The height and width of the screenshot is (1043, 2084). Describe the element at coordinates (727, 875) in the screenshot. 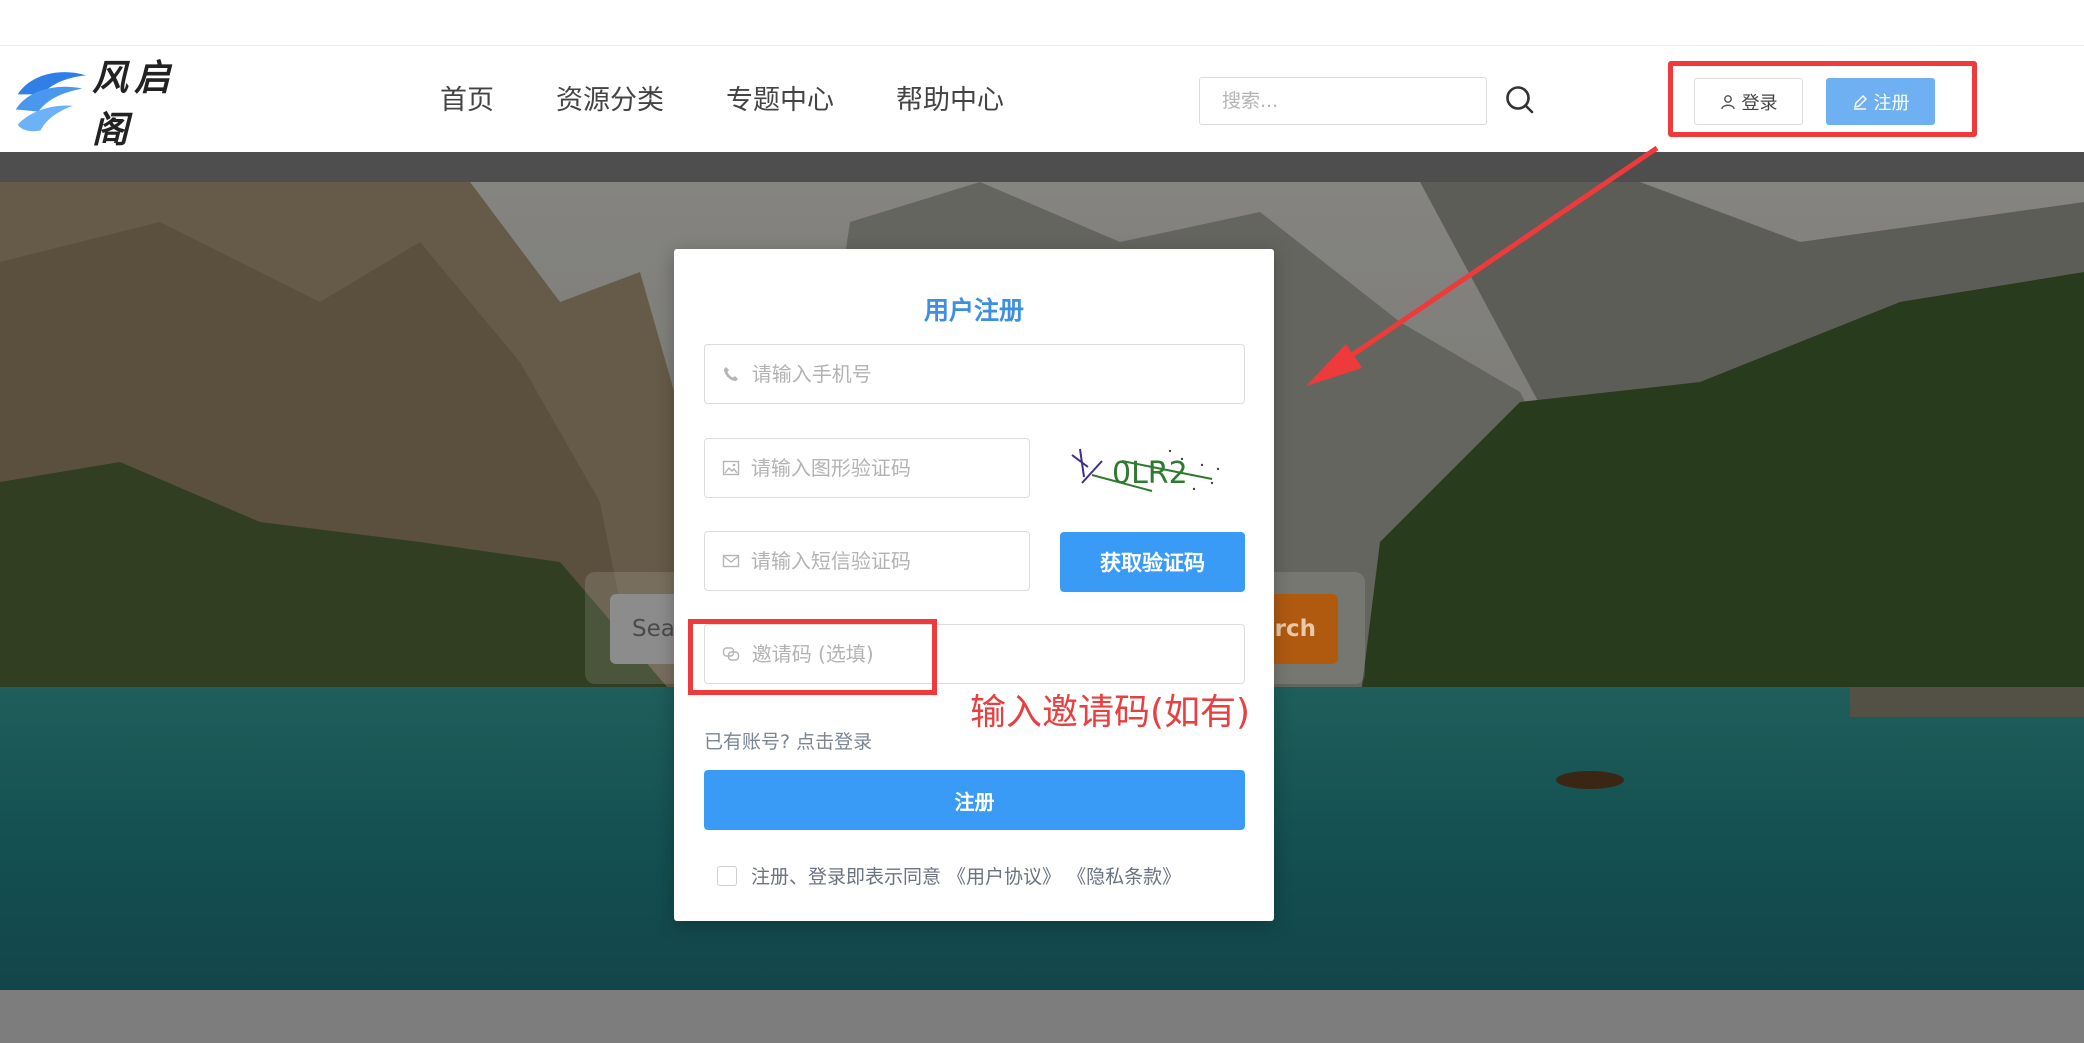

I see `agree-checkbox` at that location.